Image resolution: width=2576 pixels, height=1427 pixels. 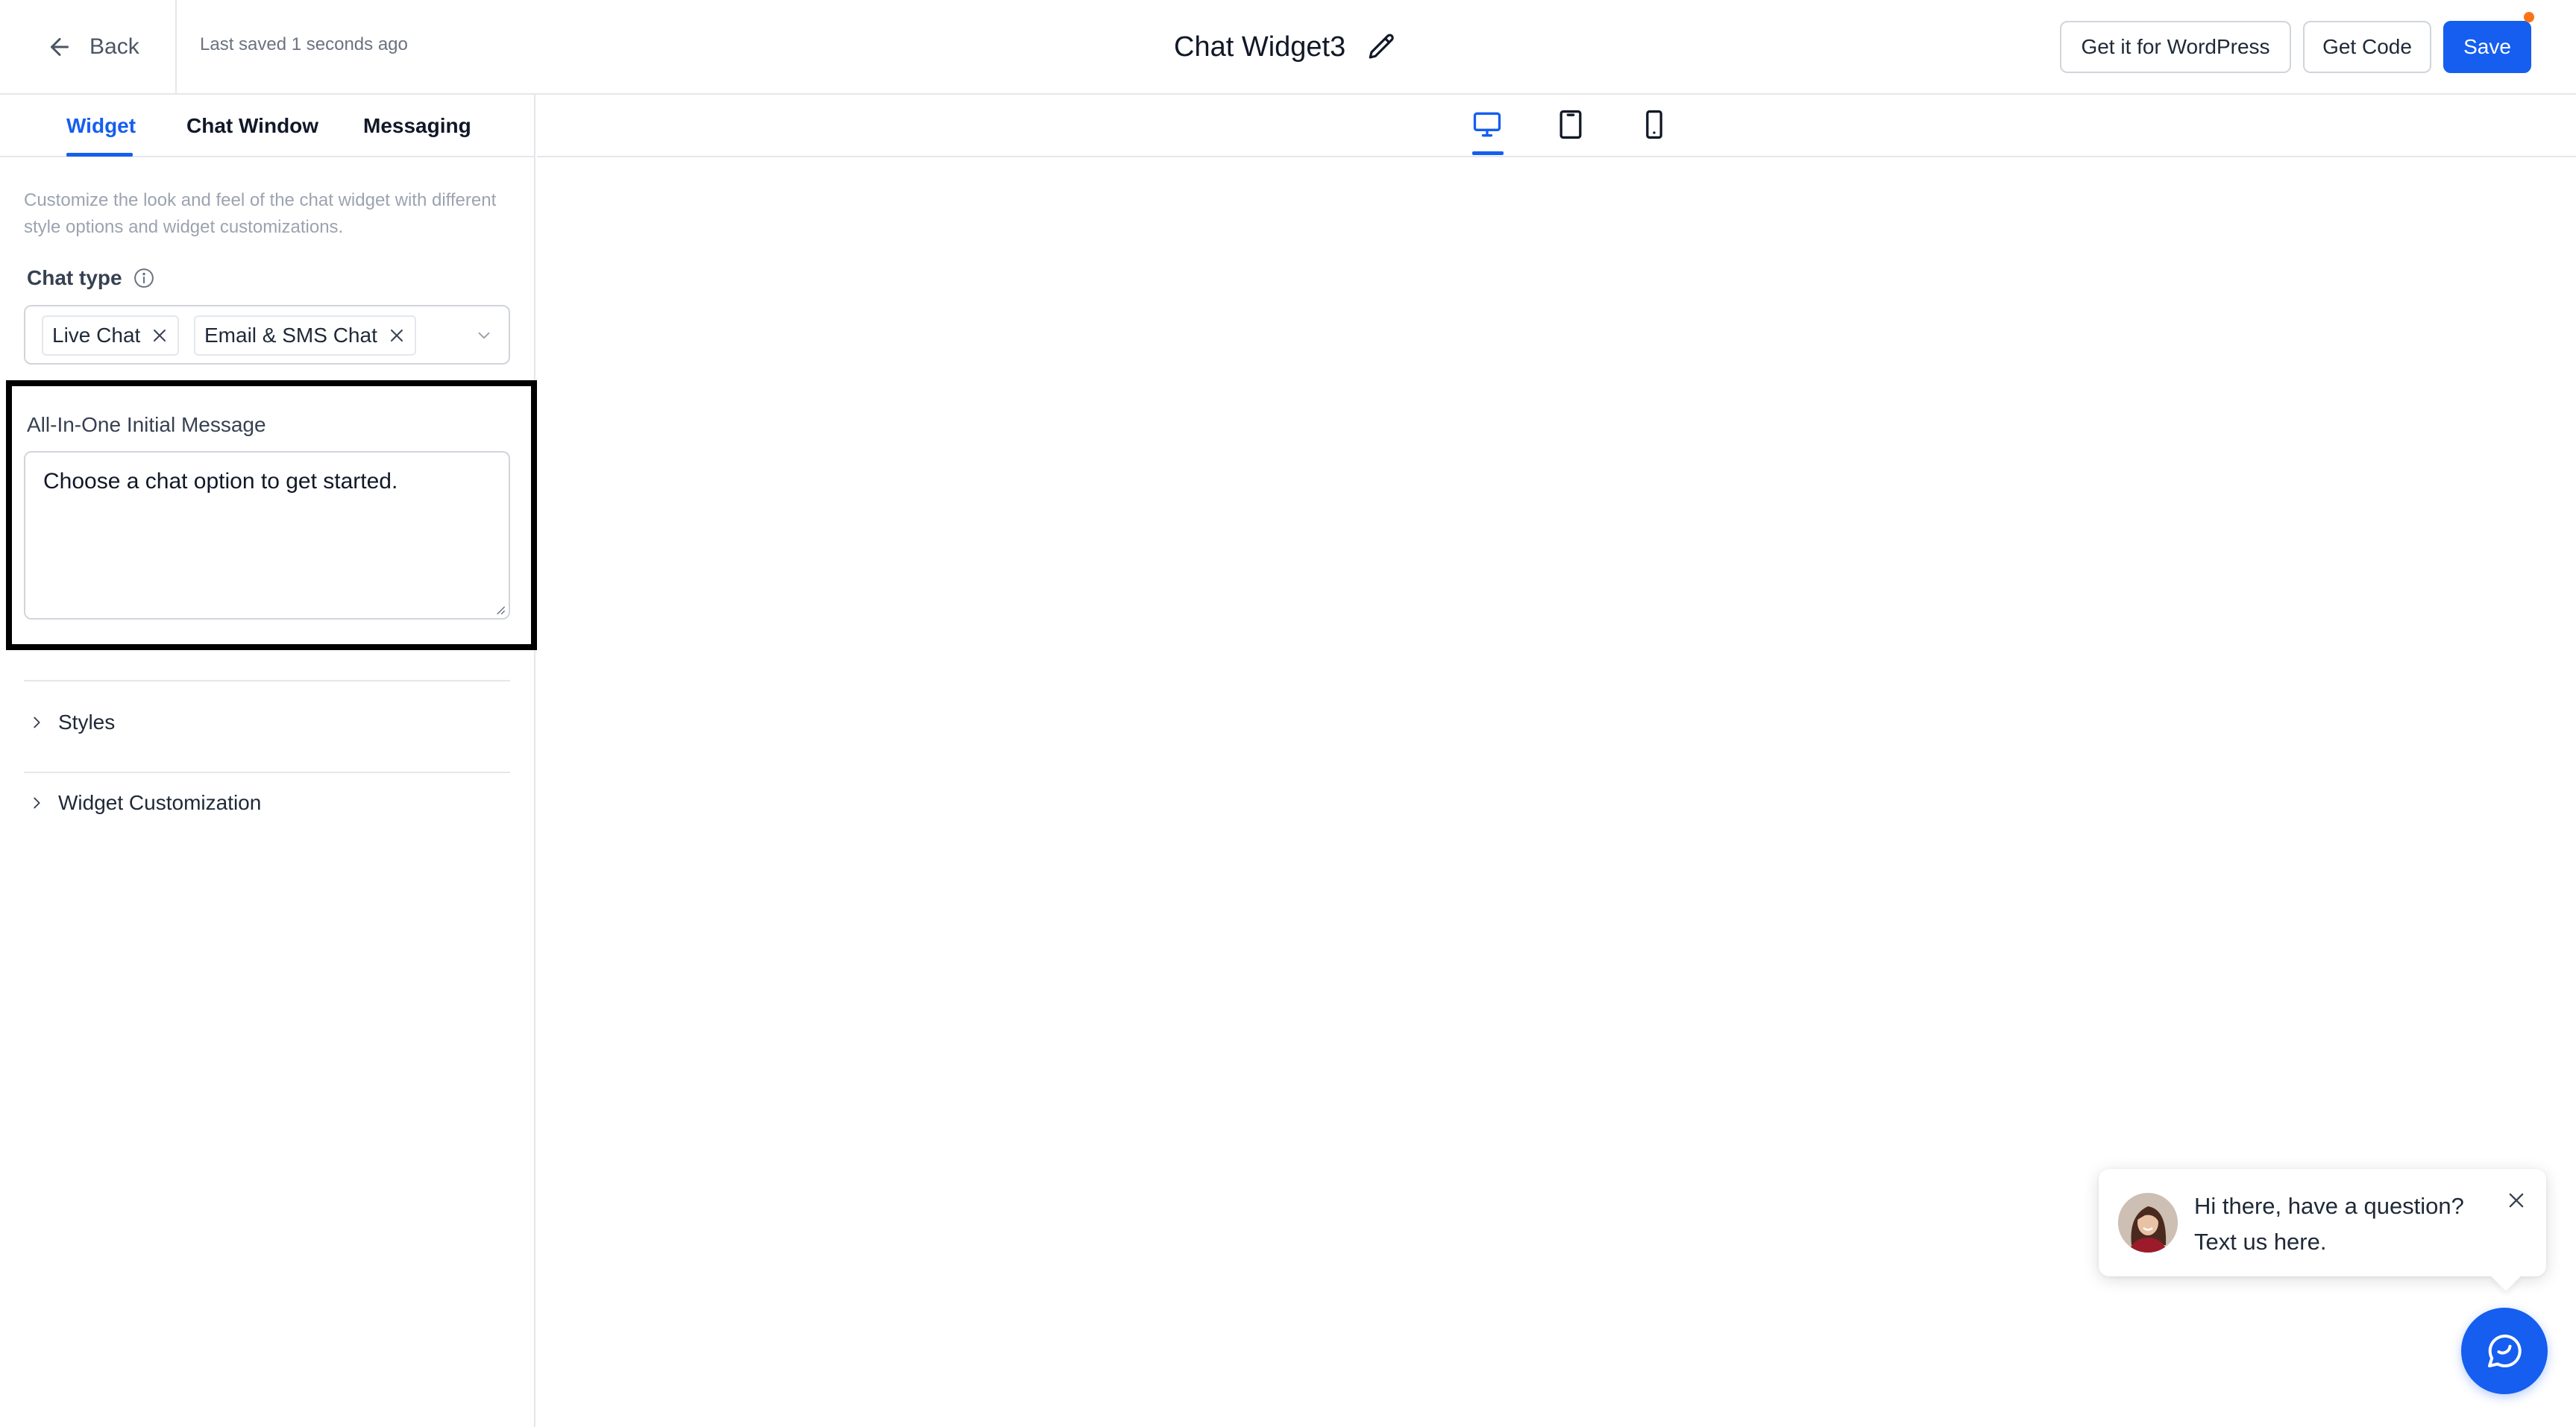 What do you see at coordinates (417, 126) in the screenshot?
I see `tab-messaging: Messaging` at bounding box center [417, 126].